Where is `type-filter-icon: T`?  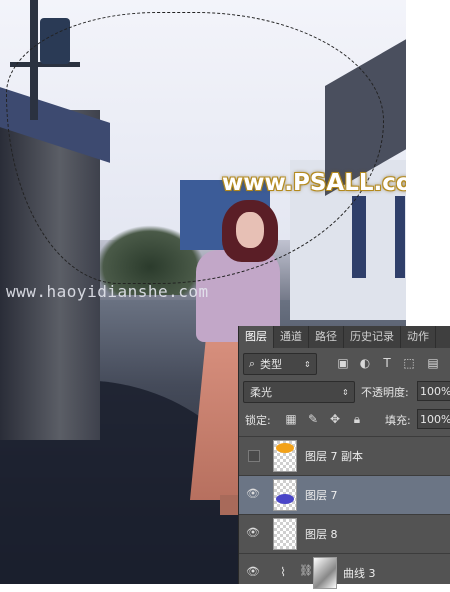
type-filter-icon: T is located at coordinates (387, 363).